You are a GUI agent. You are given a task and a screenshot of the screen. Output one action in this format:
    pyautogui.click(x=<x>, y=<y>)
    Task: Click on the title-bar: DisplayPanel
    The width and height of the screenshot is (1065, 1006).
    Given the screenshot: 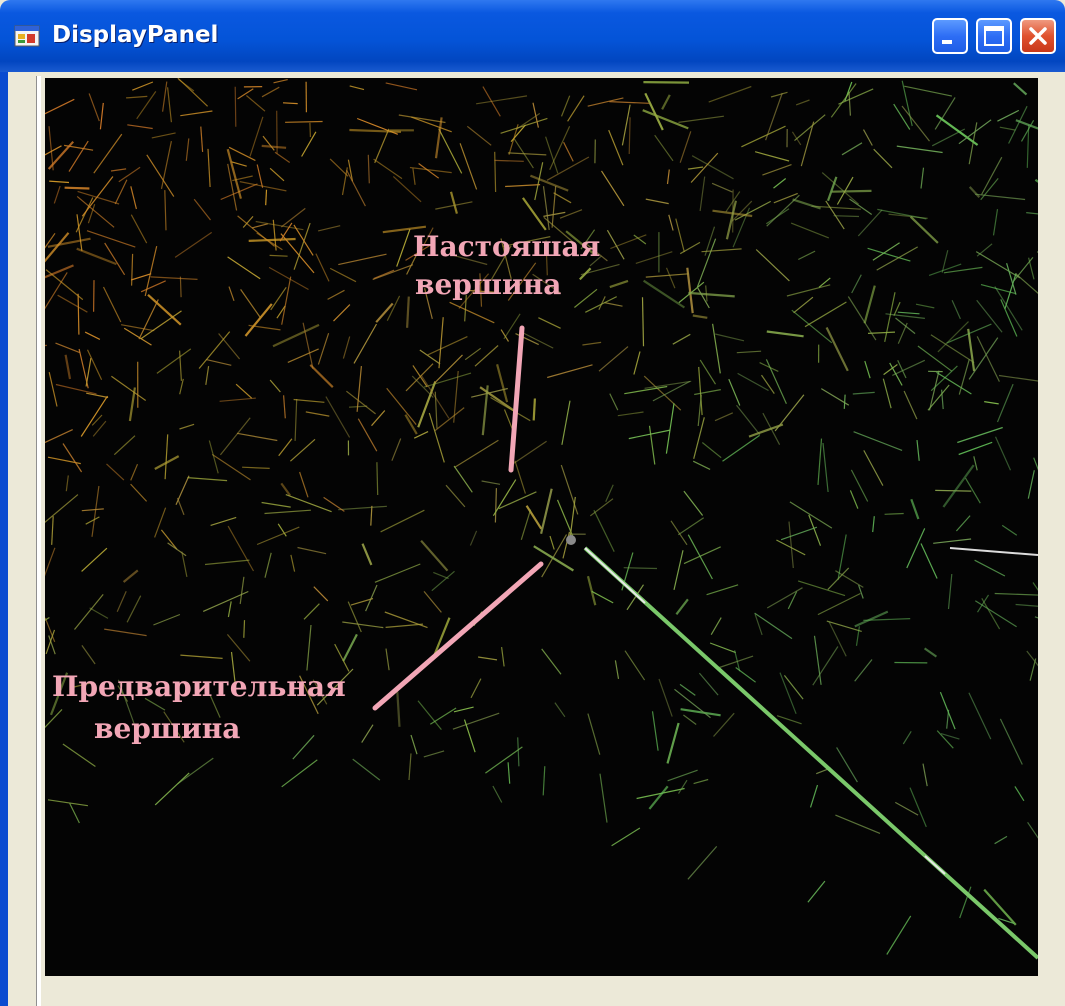 What is the action you would take?
    pyautogui.click(x=532, y=36)
    